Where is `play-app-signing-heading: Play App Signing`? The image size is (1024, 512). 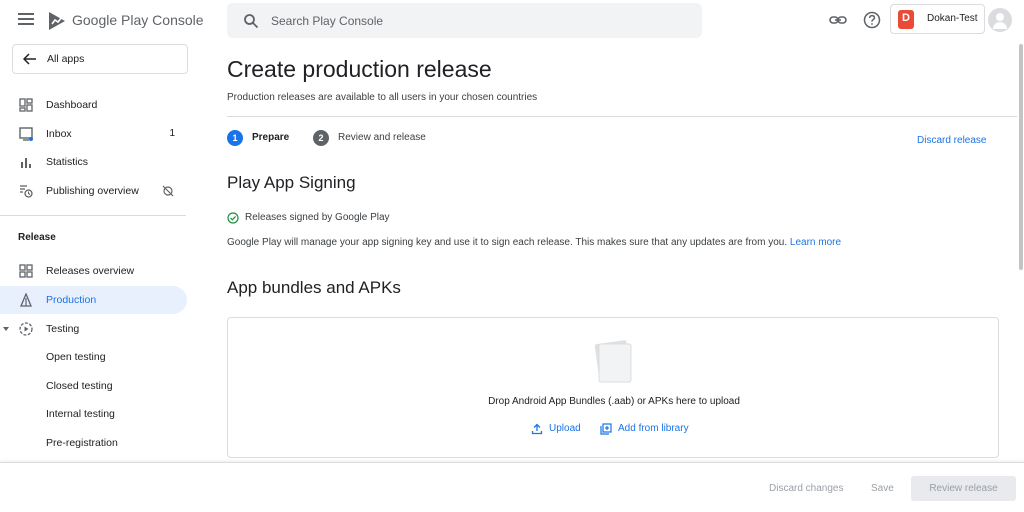
play-app-signing-heading: Play App Signing is located at coordinates (291, 182).